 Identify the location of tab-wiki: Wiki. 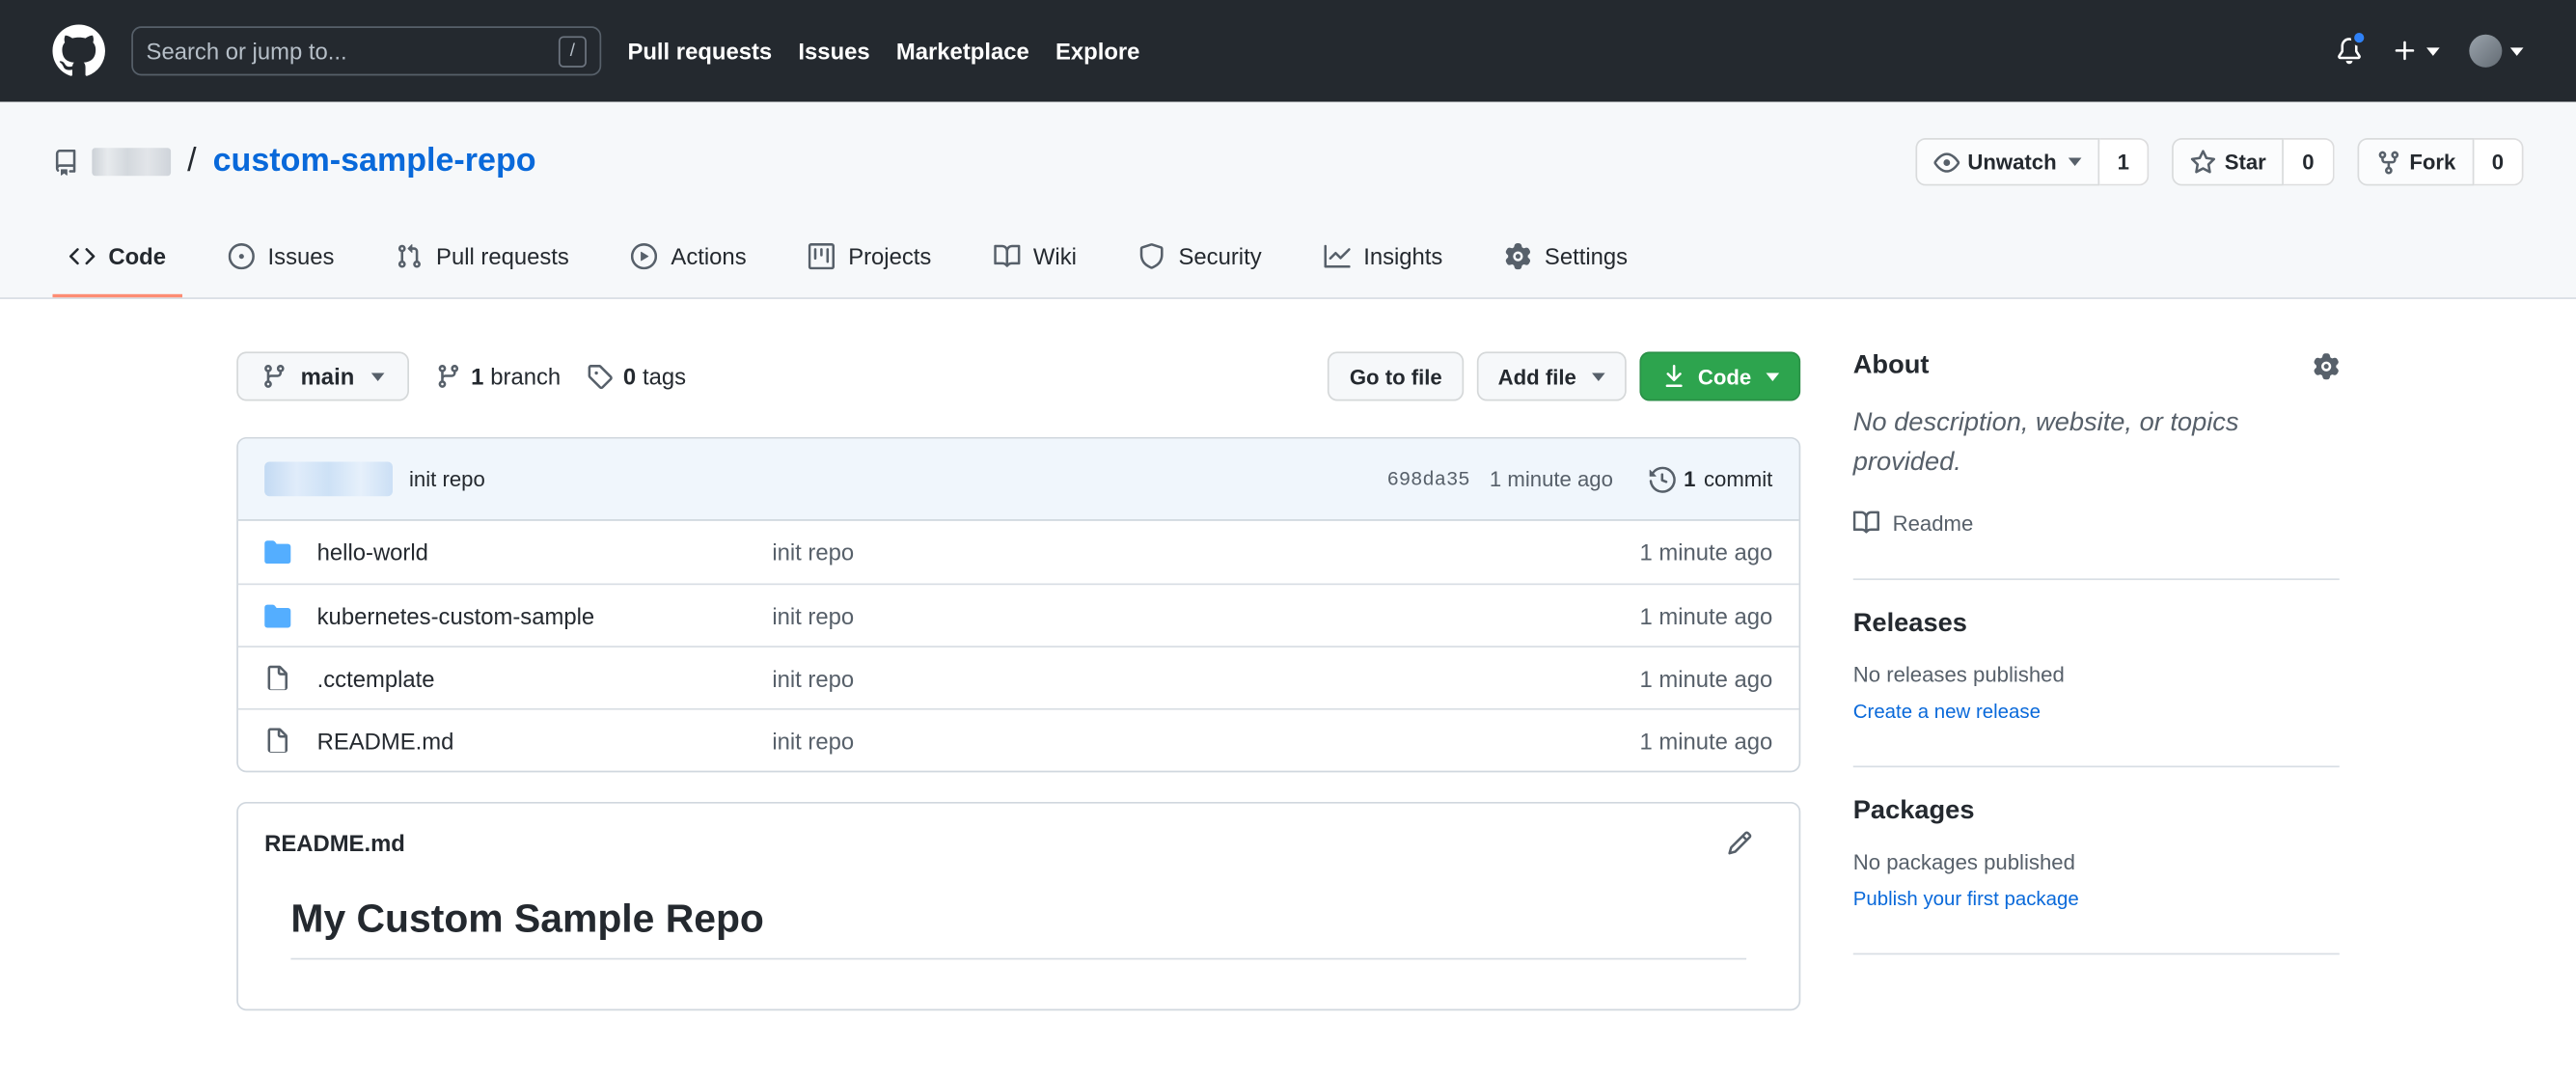
(1035, 257).